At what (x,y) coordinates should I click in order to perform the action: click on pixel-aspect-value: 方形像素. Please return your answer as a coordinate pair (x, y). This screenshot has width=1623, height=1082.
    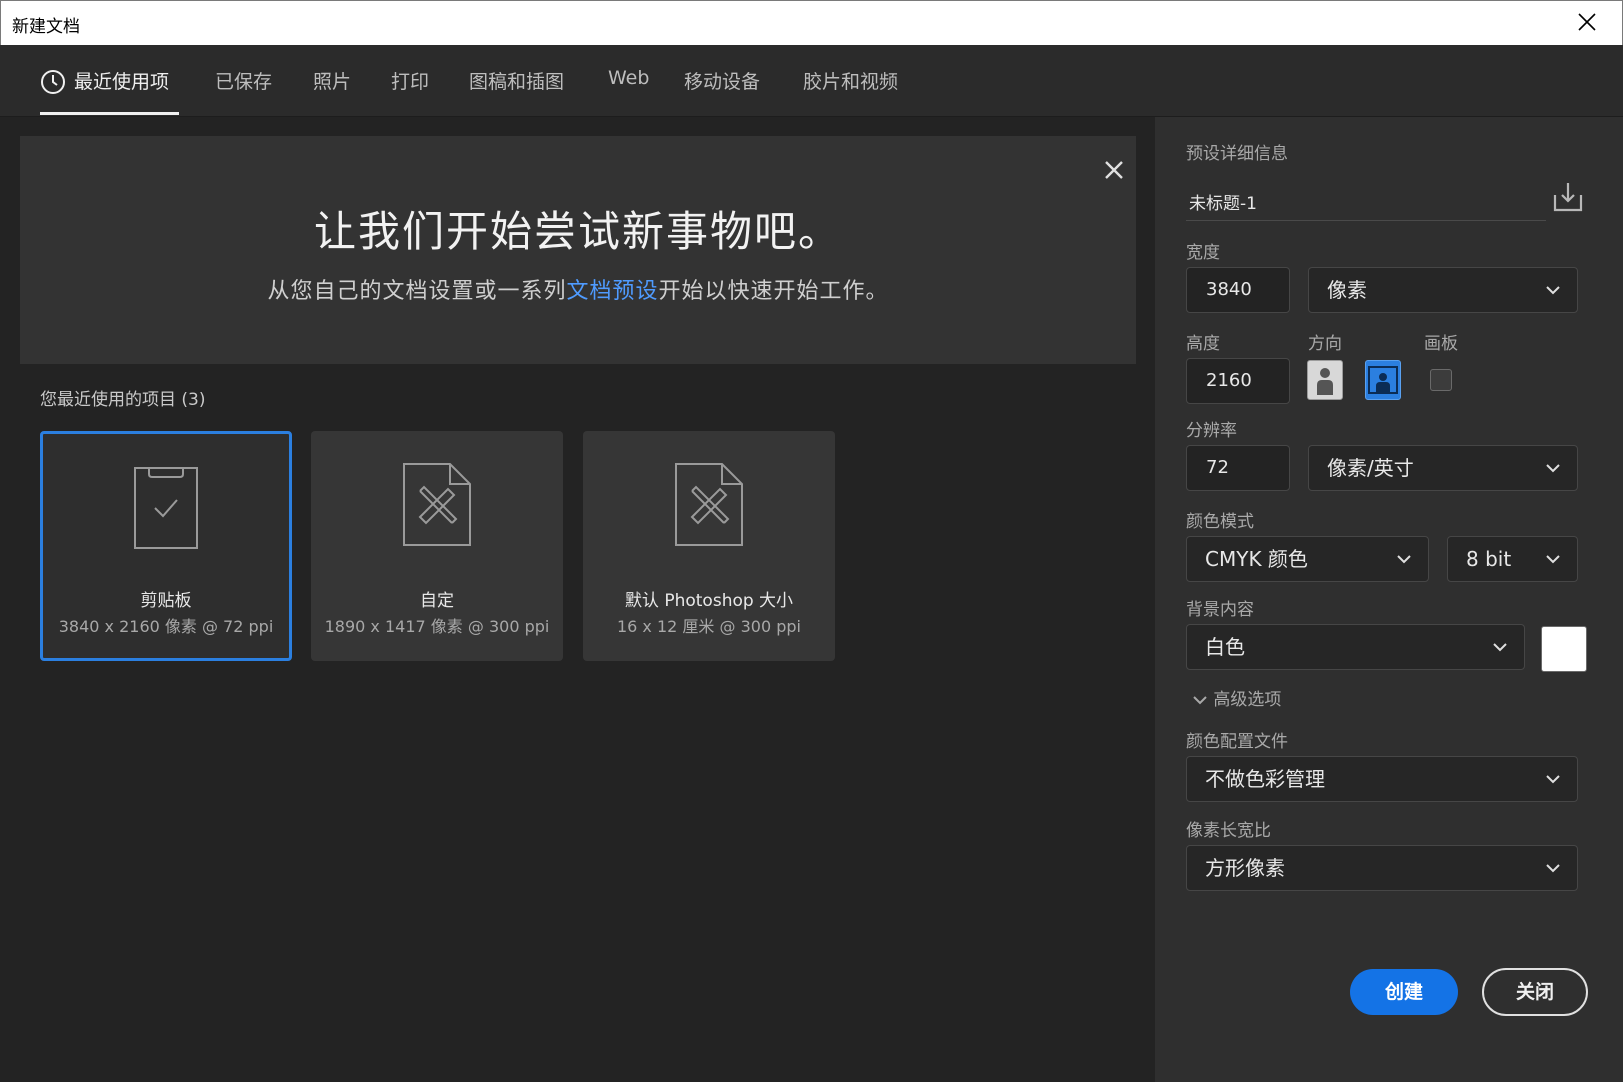
    Looking at the image, I should click on (1245, 868).